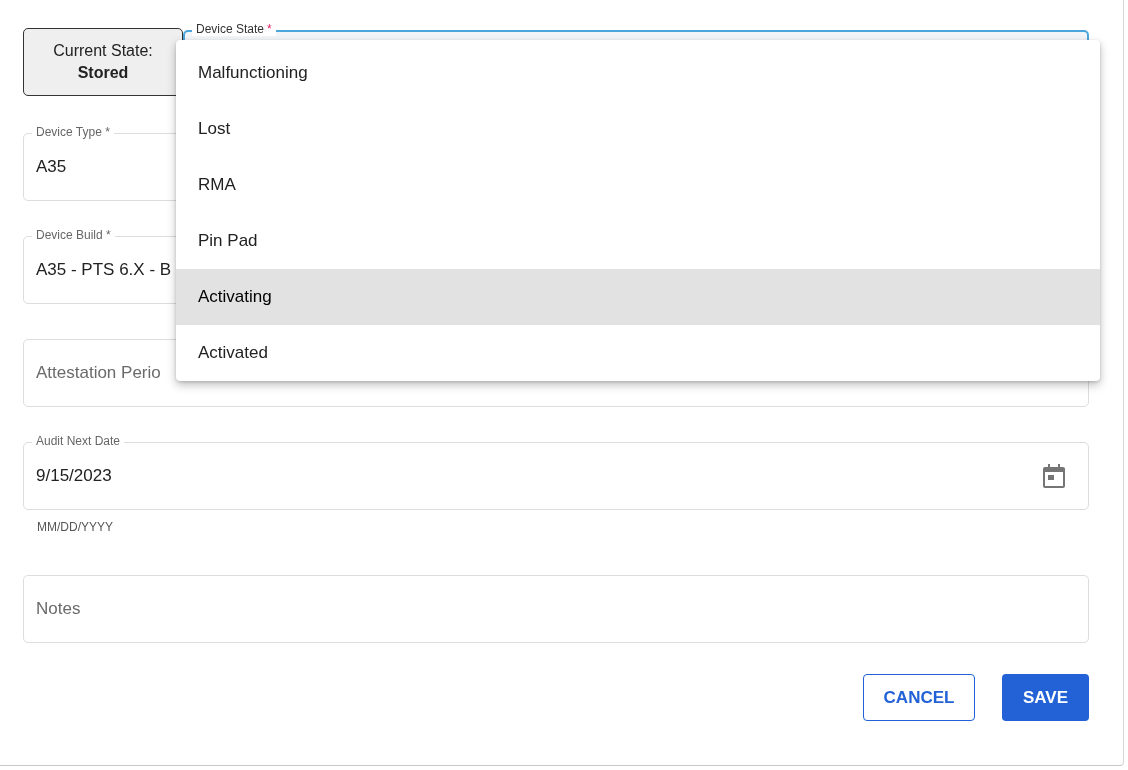 The height and width of the screenshot is (770, 1128). What do you see at coordinates (230, 29) in the screenshot?
I see `field-label: Device State` at bounding box center [230, 29].